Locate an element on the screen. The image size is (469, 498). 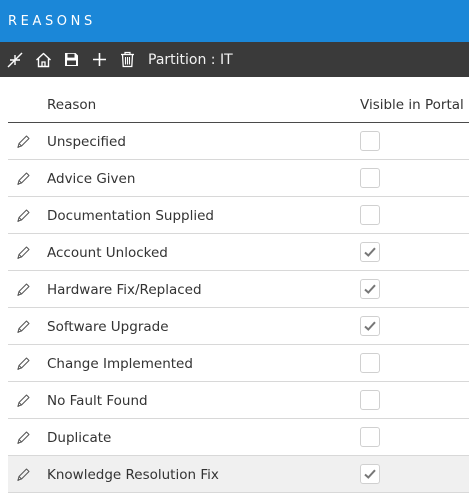
table-row: Hardware Fix/Replaced is located at coordinates (238, 289).